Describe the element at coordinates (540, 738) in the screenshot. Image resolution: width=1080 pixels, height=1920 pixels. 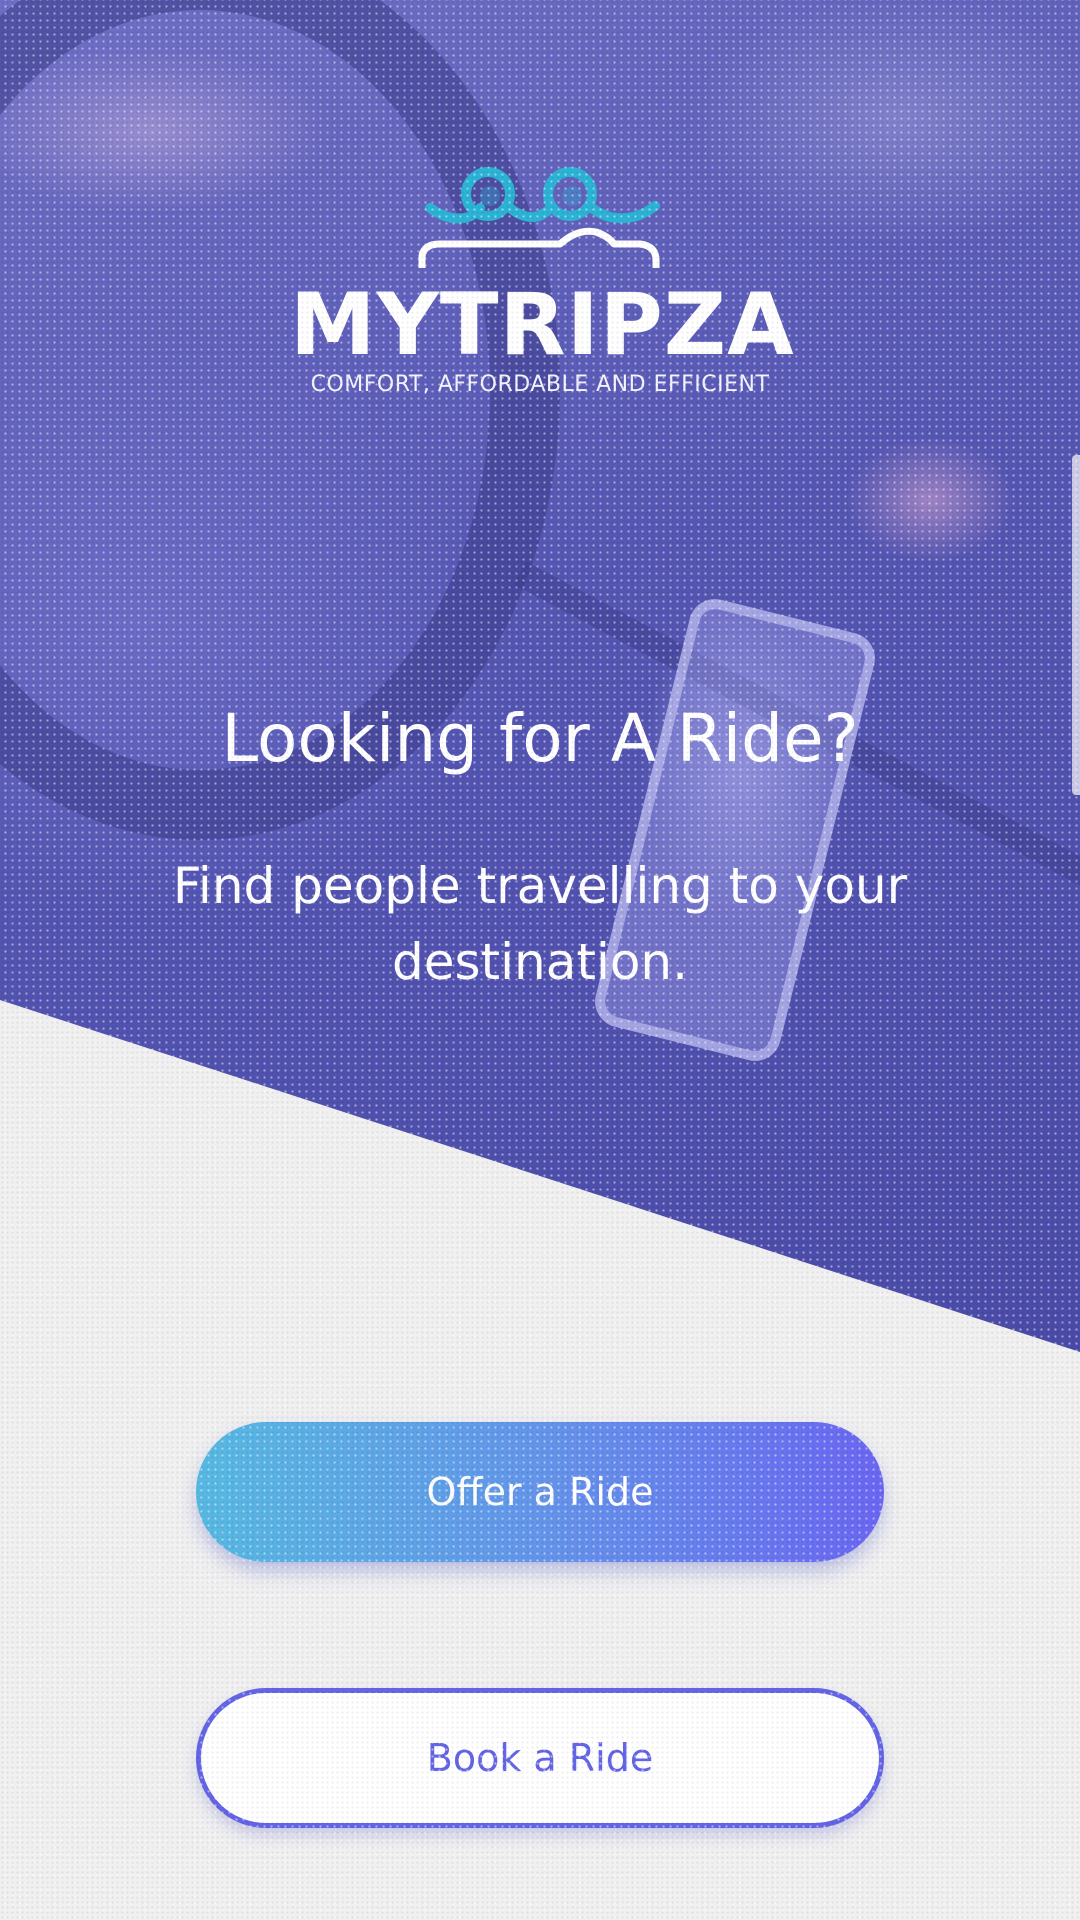
I see `hero-title: Looking for A Ride?` at that location.